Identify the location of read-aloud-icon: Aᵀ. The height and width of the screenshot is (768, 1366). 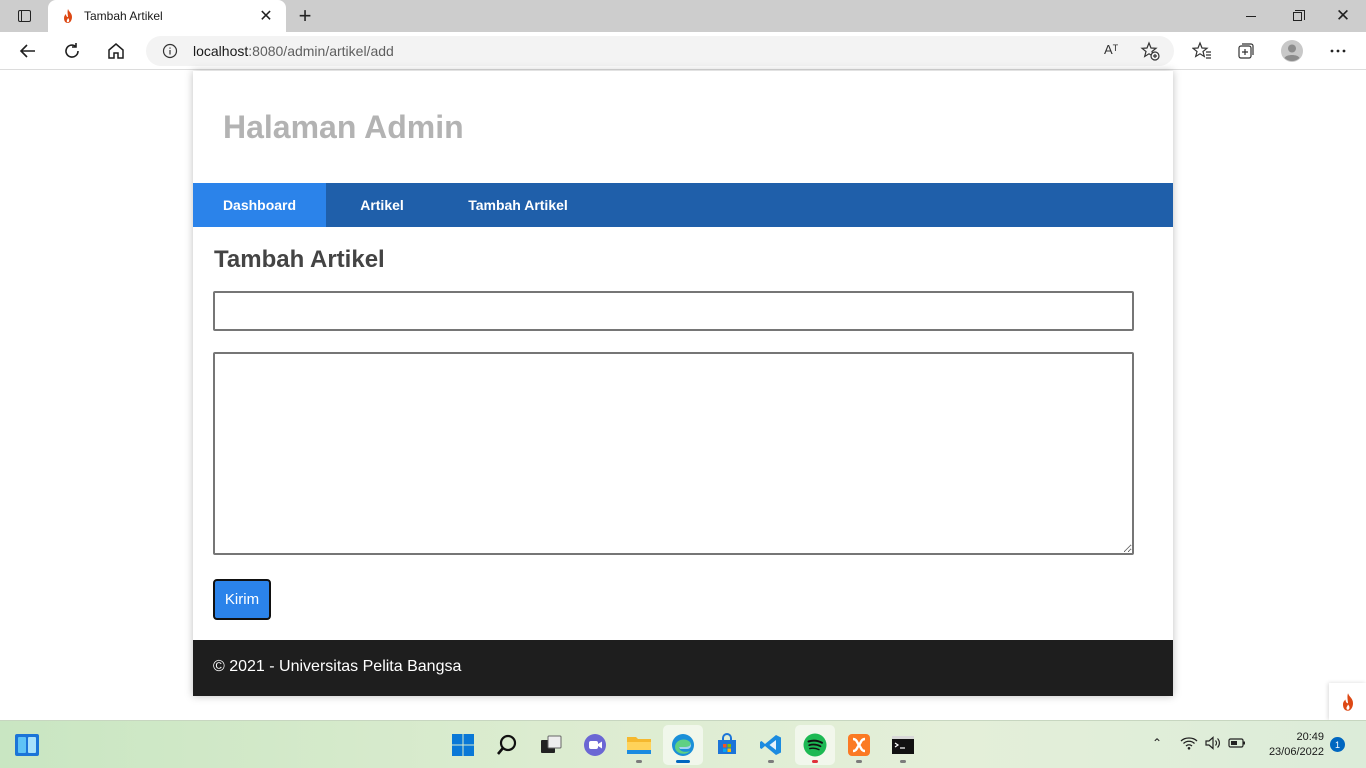
(1114, 51).